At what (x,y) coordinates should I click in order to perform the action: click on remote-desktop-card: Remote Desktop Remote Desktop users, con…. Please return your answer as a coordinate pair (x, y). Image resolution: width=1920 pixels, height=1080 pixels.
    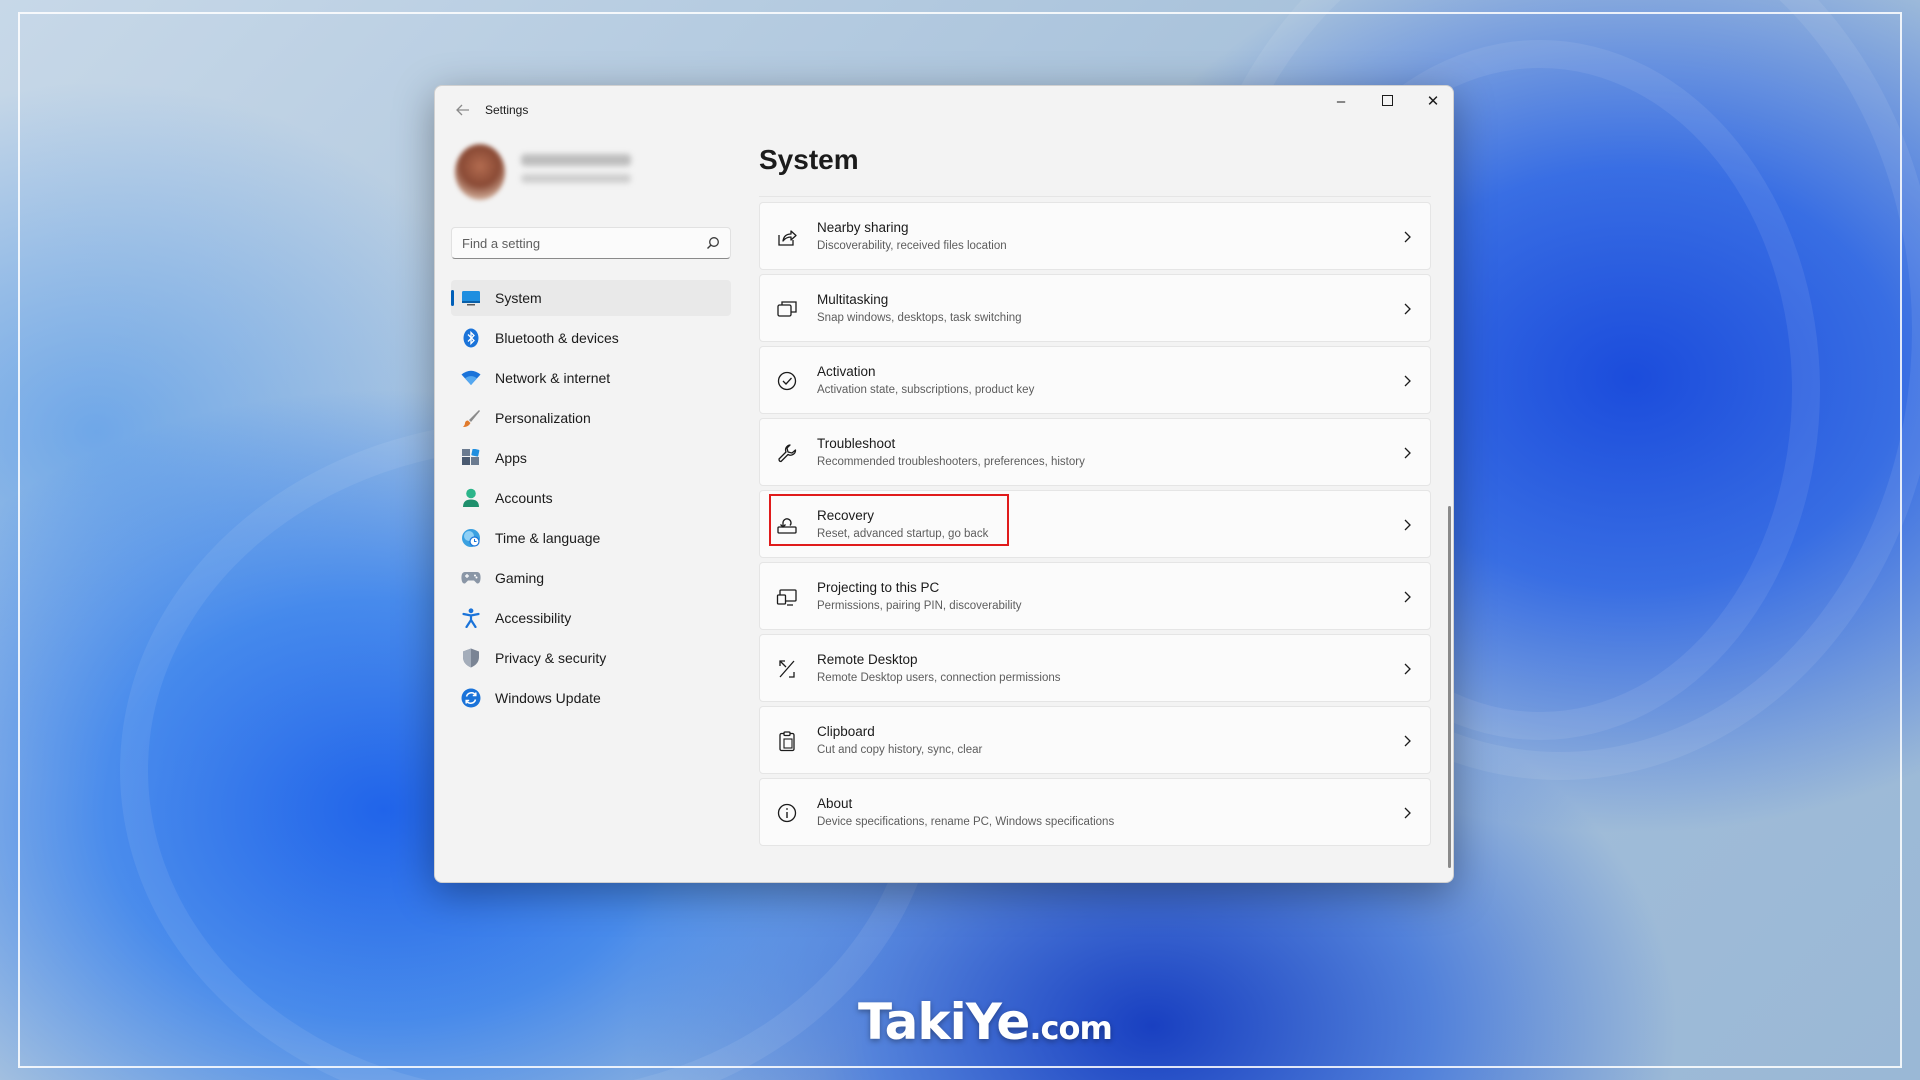
    Looking at the image, I should click on (1095, 668).